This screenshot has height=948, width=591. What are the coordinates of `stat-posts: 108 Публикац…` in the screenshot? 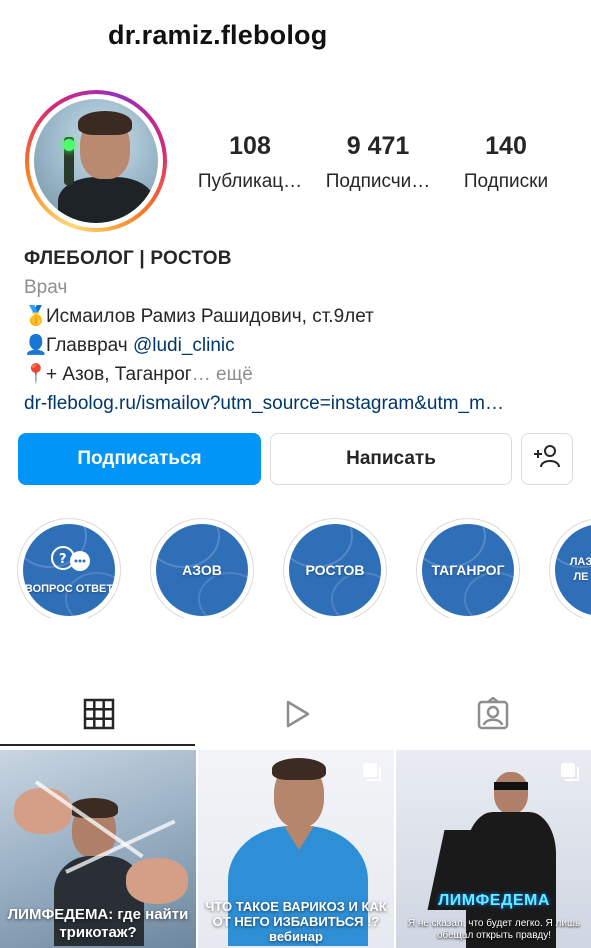 It's located at (250, 162).